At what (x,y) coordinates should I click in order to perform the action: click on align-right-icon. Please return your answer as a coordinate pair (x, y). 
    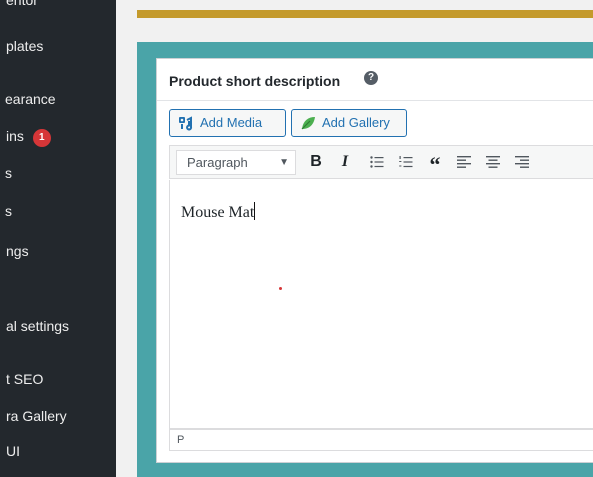
    Looking at the image, I should click on (522, 162).